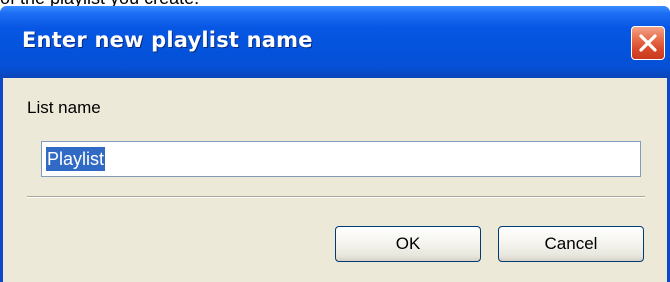  I want to click on input-selected-text: Playlist, so click(76, 159).